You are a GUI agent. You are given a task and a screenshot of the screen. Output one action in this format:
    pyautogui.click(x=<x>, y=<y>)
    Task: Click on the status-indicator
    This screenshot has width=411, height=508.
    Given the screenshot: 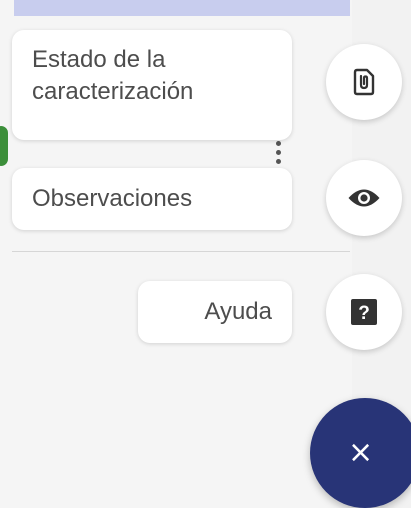 What is the action you would take?
    pyautogui.click(x=4, y=146)
    